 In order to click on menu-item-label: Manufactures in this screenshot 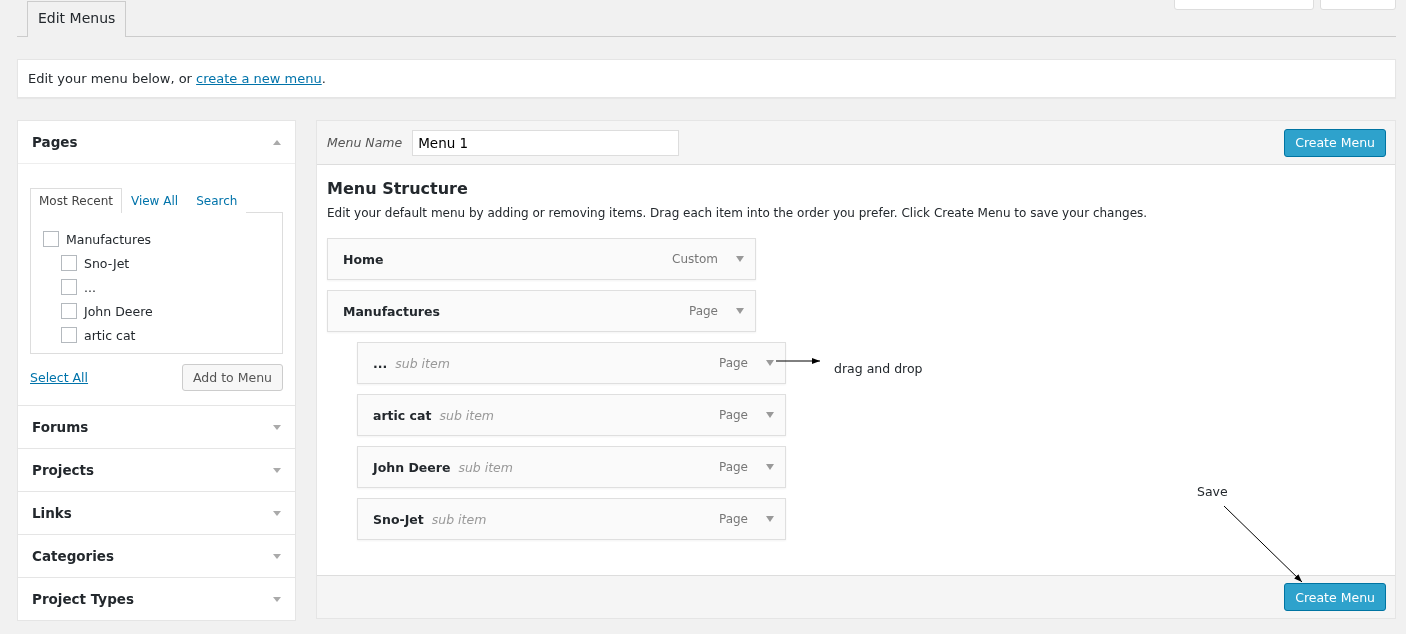, I will do `click(391, 311)`.